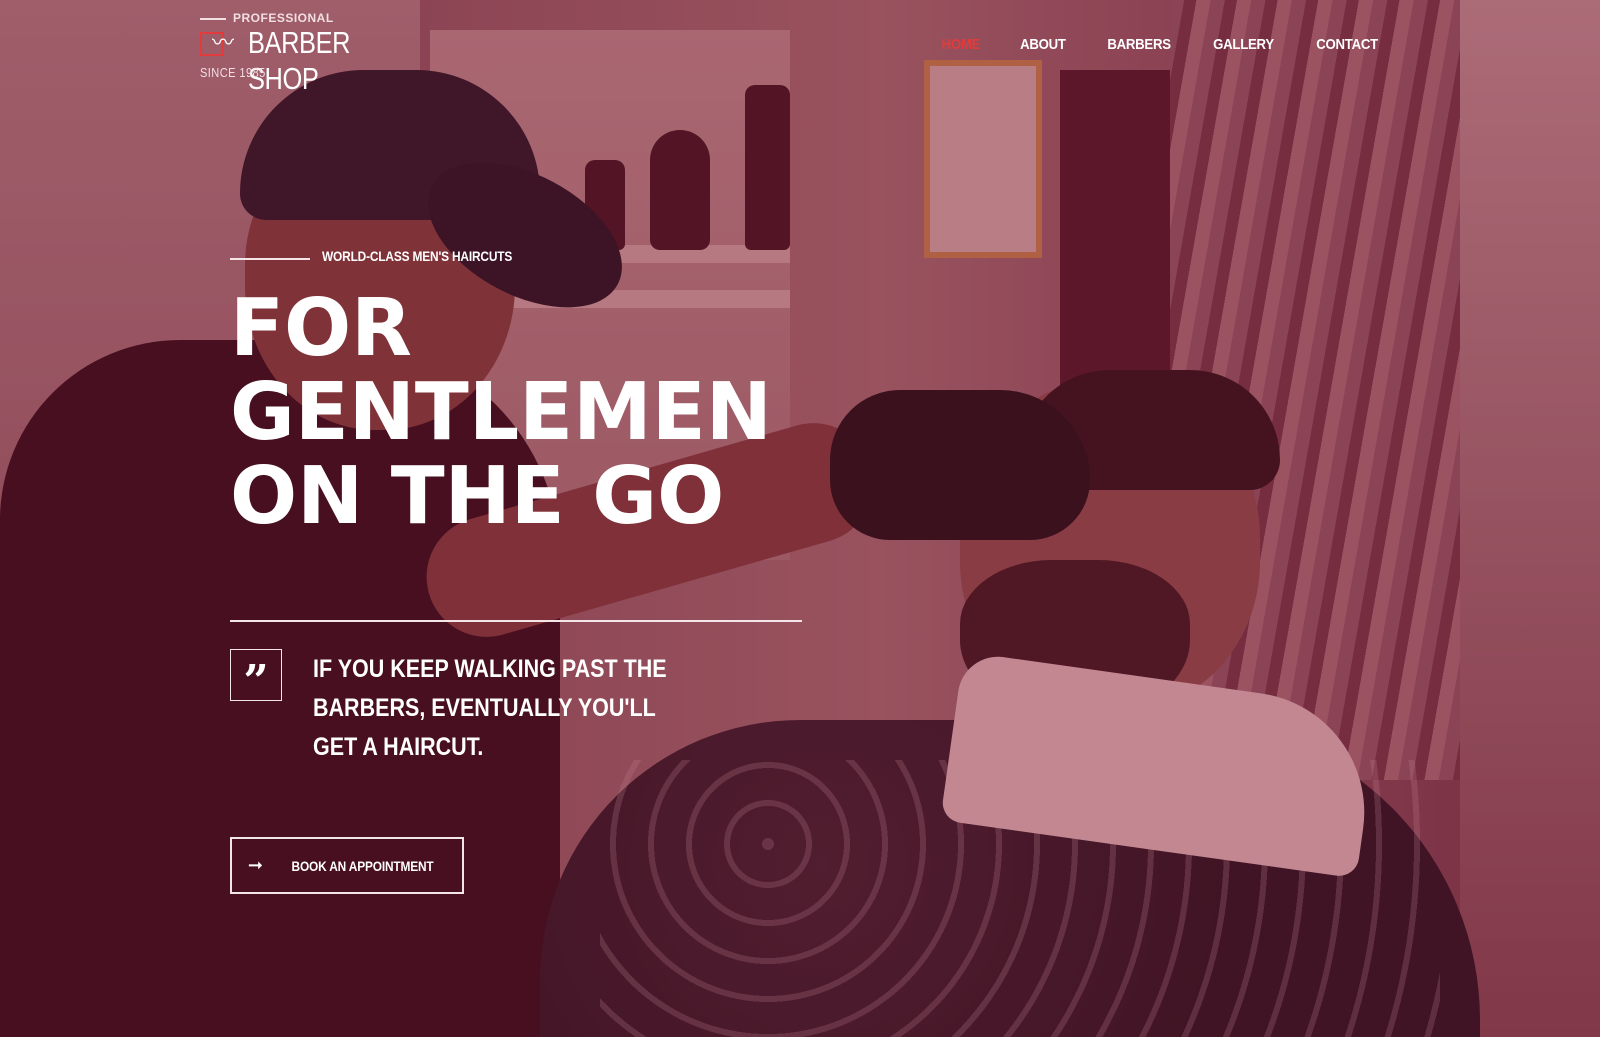 The height and width of the screenshot is (1037, 1600). I want to click on logo-line, so click(213, 19).